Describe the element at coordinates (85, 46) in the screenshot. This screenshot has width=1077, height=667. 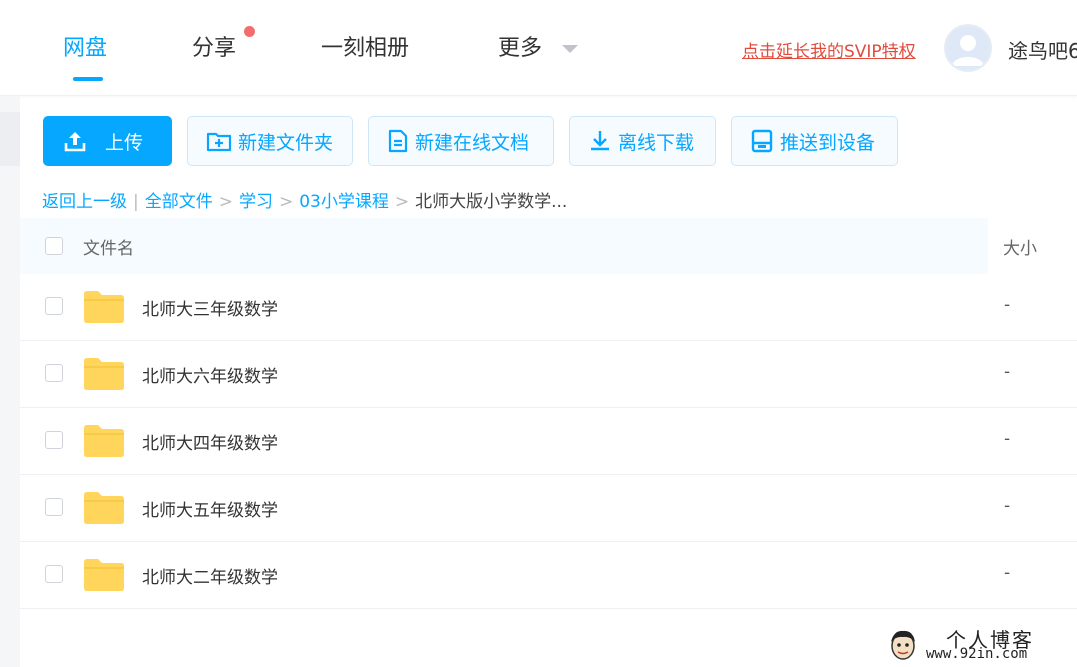
I see `tab-netdisk: 网盘` at that location.